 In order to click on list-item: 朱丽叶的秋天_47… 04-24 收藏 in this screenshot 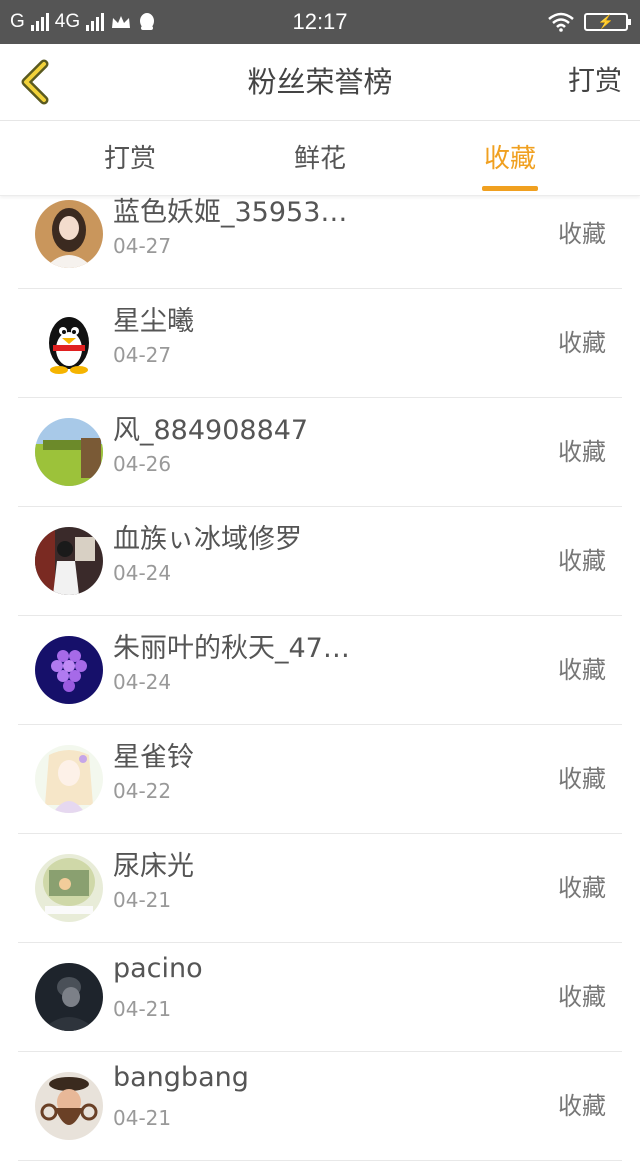, I will do `click(320, 670)`.